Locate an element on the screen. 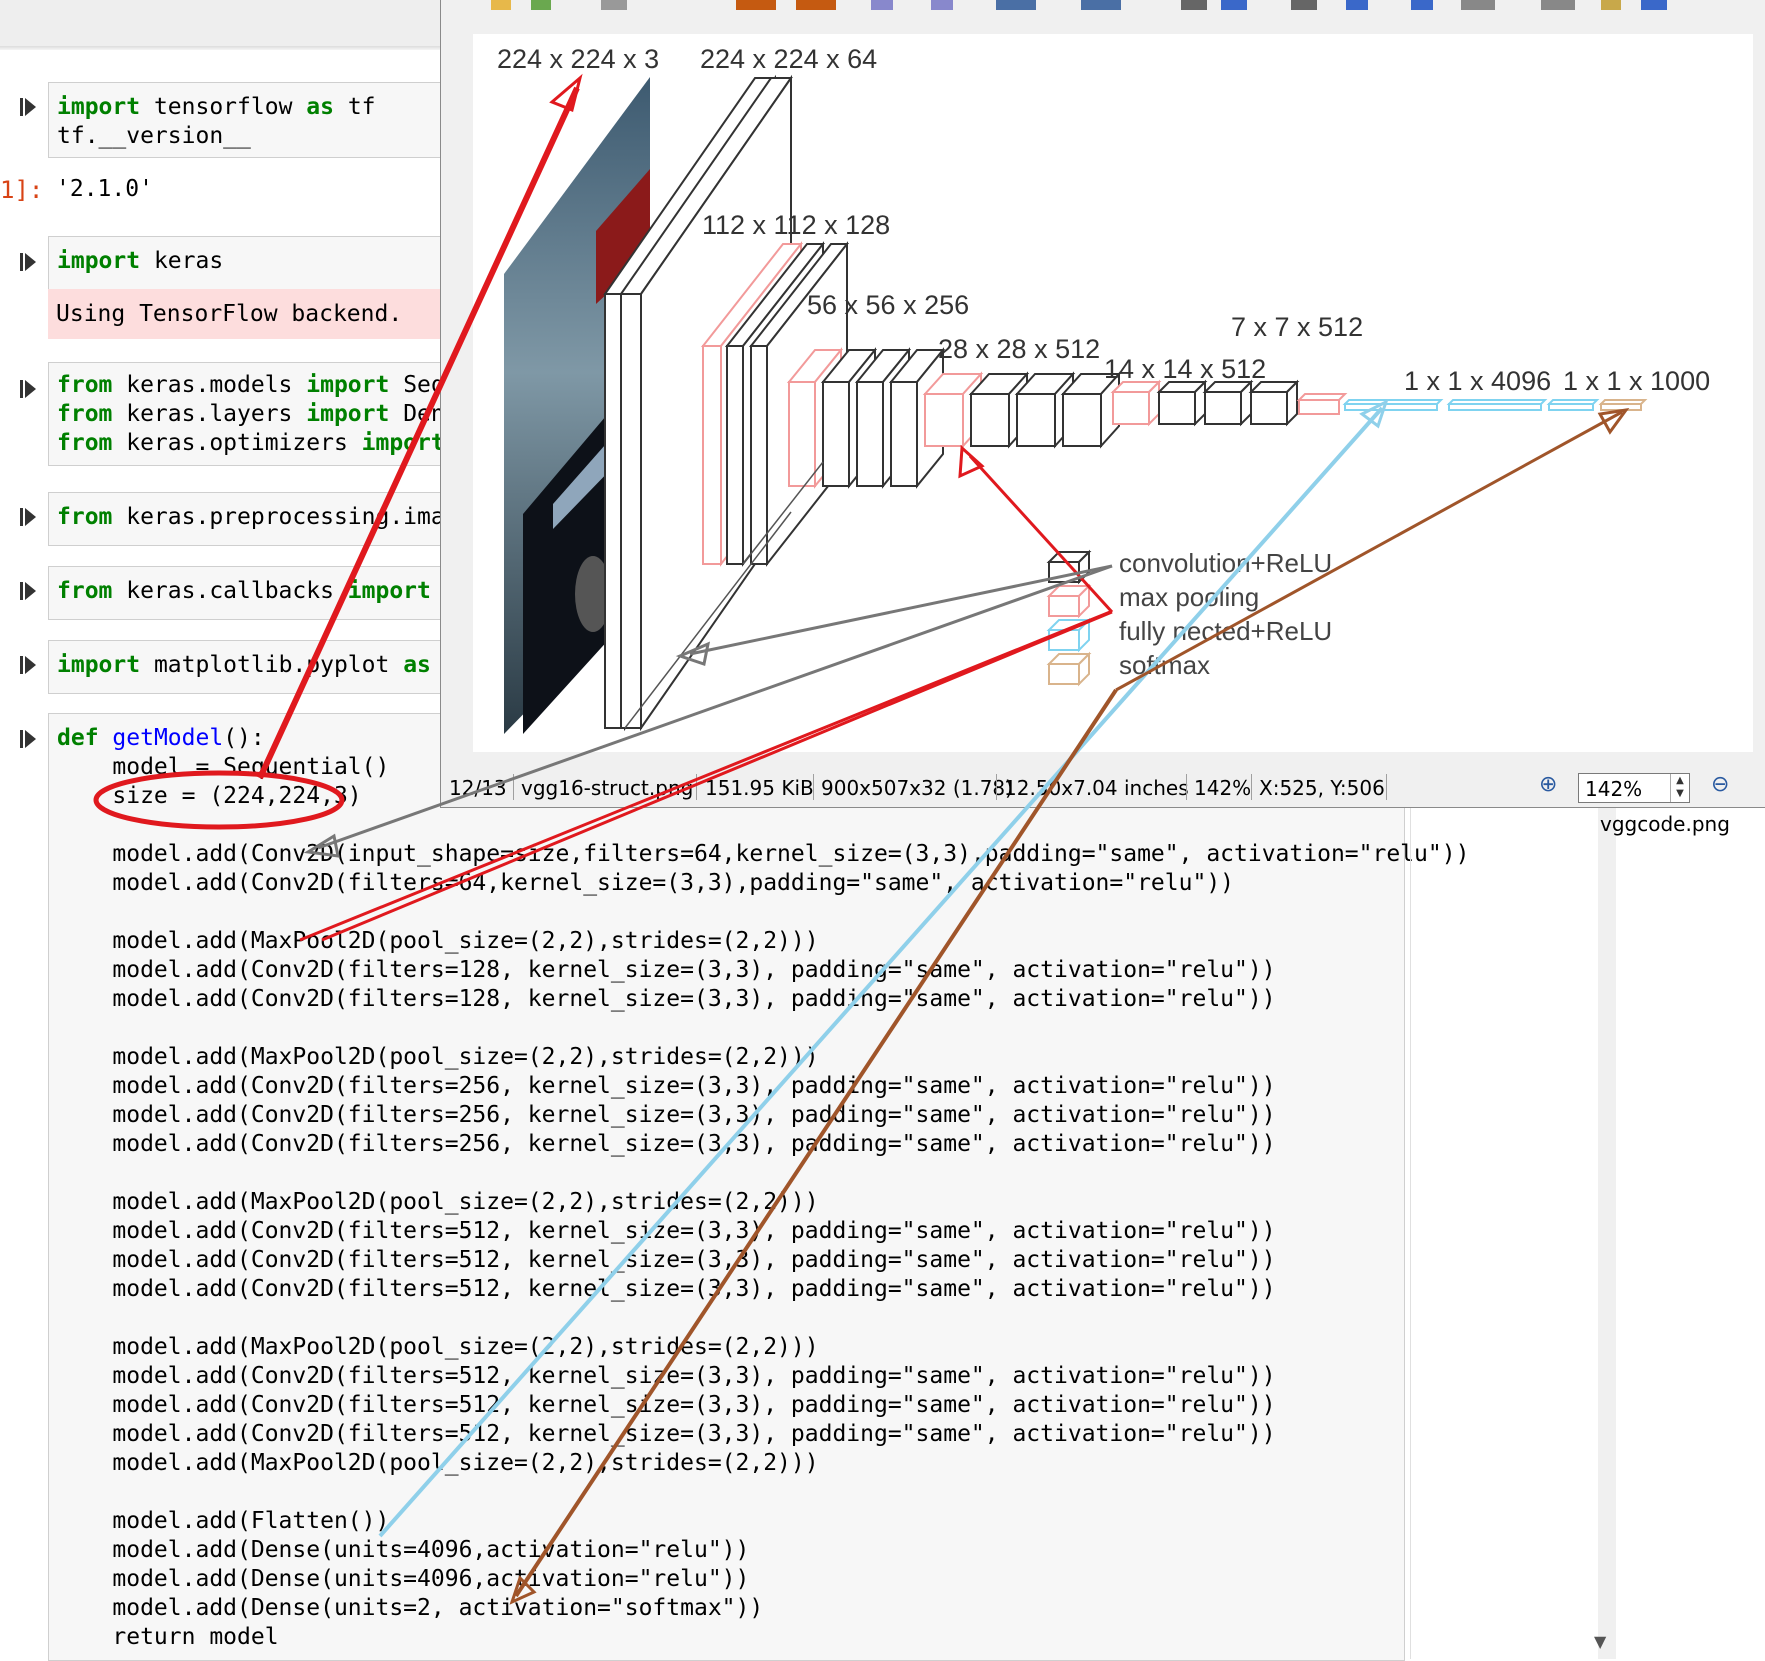 The height and width of the screenshot is (1661, 1765). gray-conv-arrows is located at coordinates (708, 711).